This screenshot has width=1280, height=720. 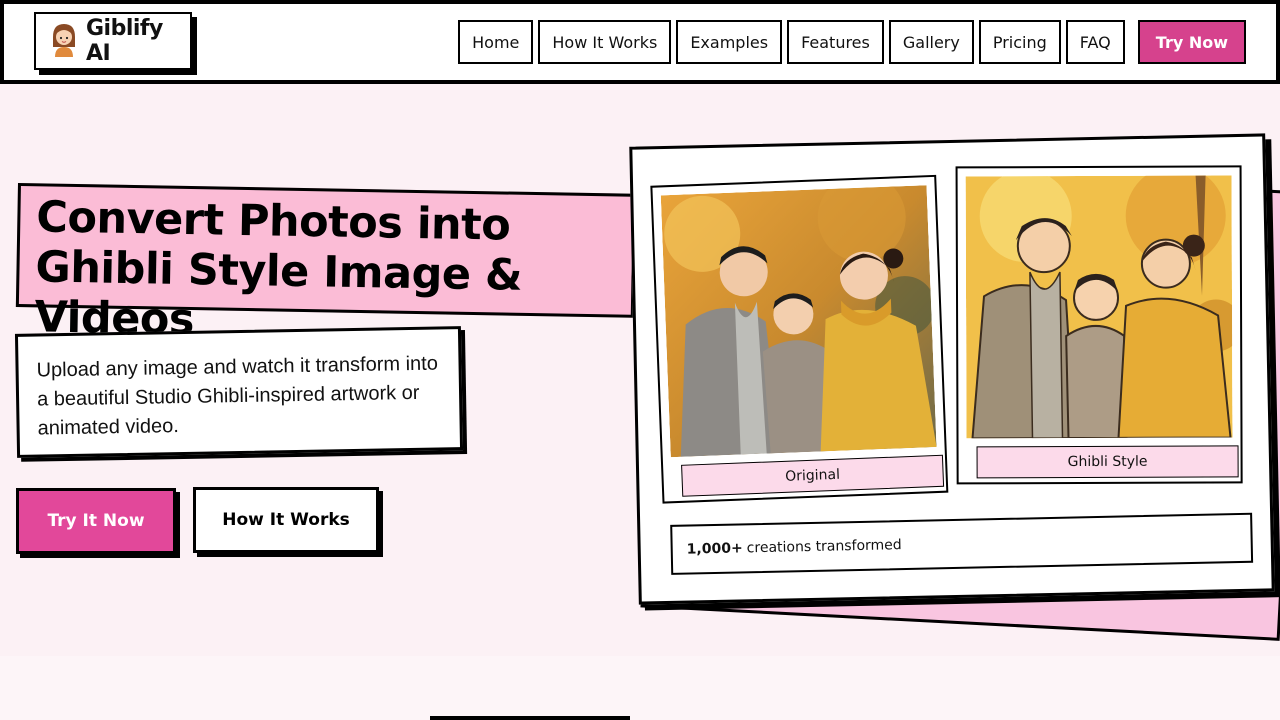 I want to click on stat-count: 1,000+, so click(x=714, y=549).